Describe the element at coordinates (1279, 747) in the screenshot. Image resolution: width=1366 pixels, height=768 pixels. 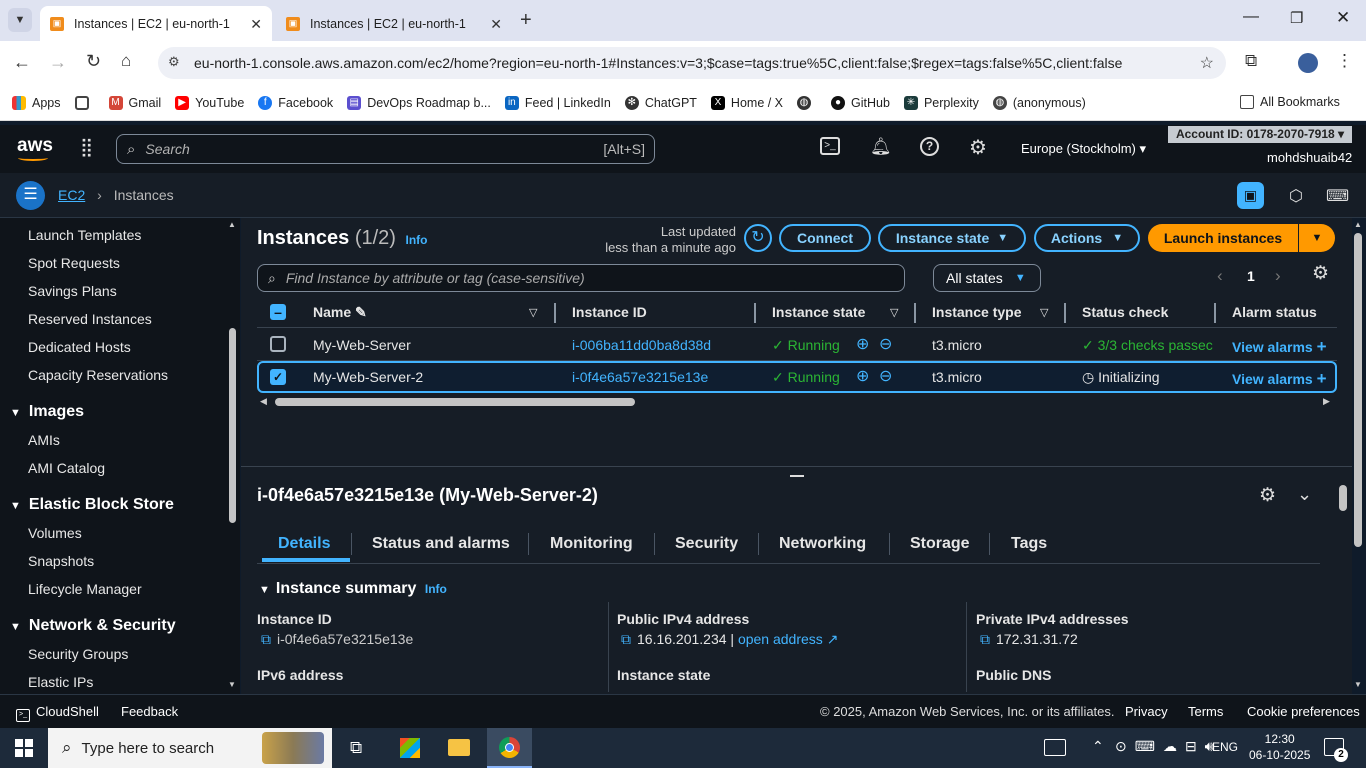
I see `clock: 12:30 06-10-2025` at that location.